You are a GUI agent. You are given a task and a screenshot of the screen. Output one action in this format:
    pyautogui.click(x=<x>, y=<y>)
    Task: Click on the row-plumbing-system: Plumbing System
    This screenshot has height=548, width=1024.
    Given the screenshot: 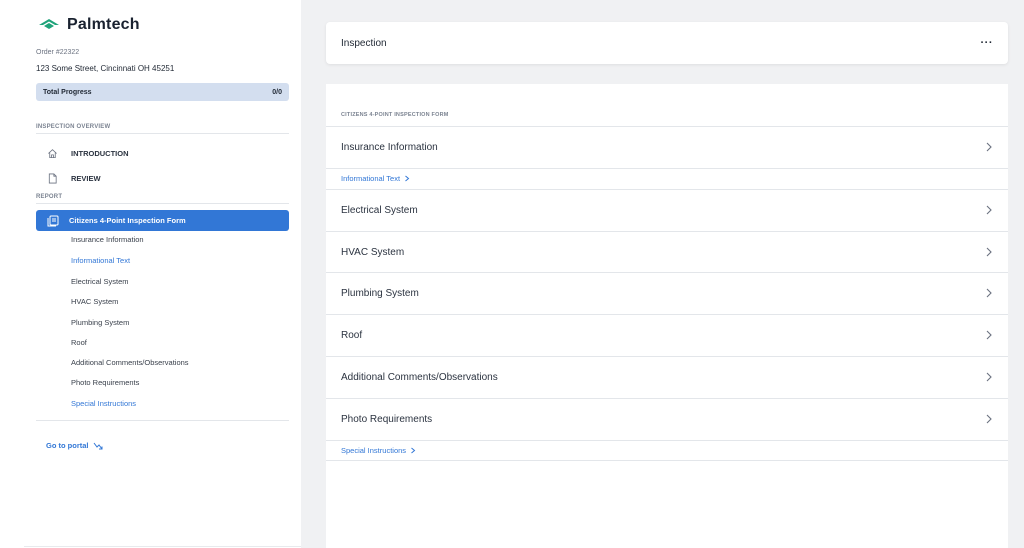 What is the action you would take?
    pyautogui.click(x=667, y=293)
    